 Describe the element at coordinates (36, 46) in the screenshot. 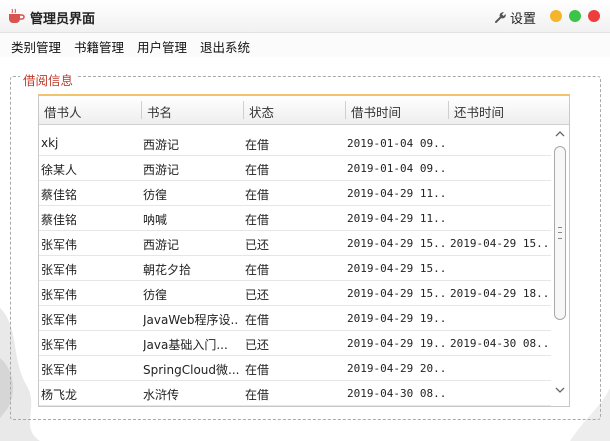

I see `menu-category-management: 类别管理` at that location.